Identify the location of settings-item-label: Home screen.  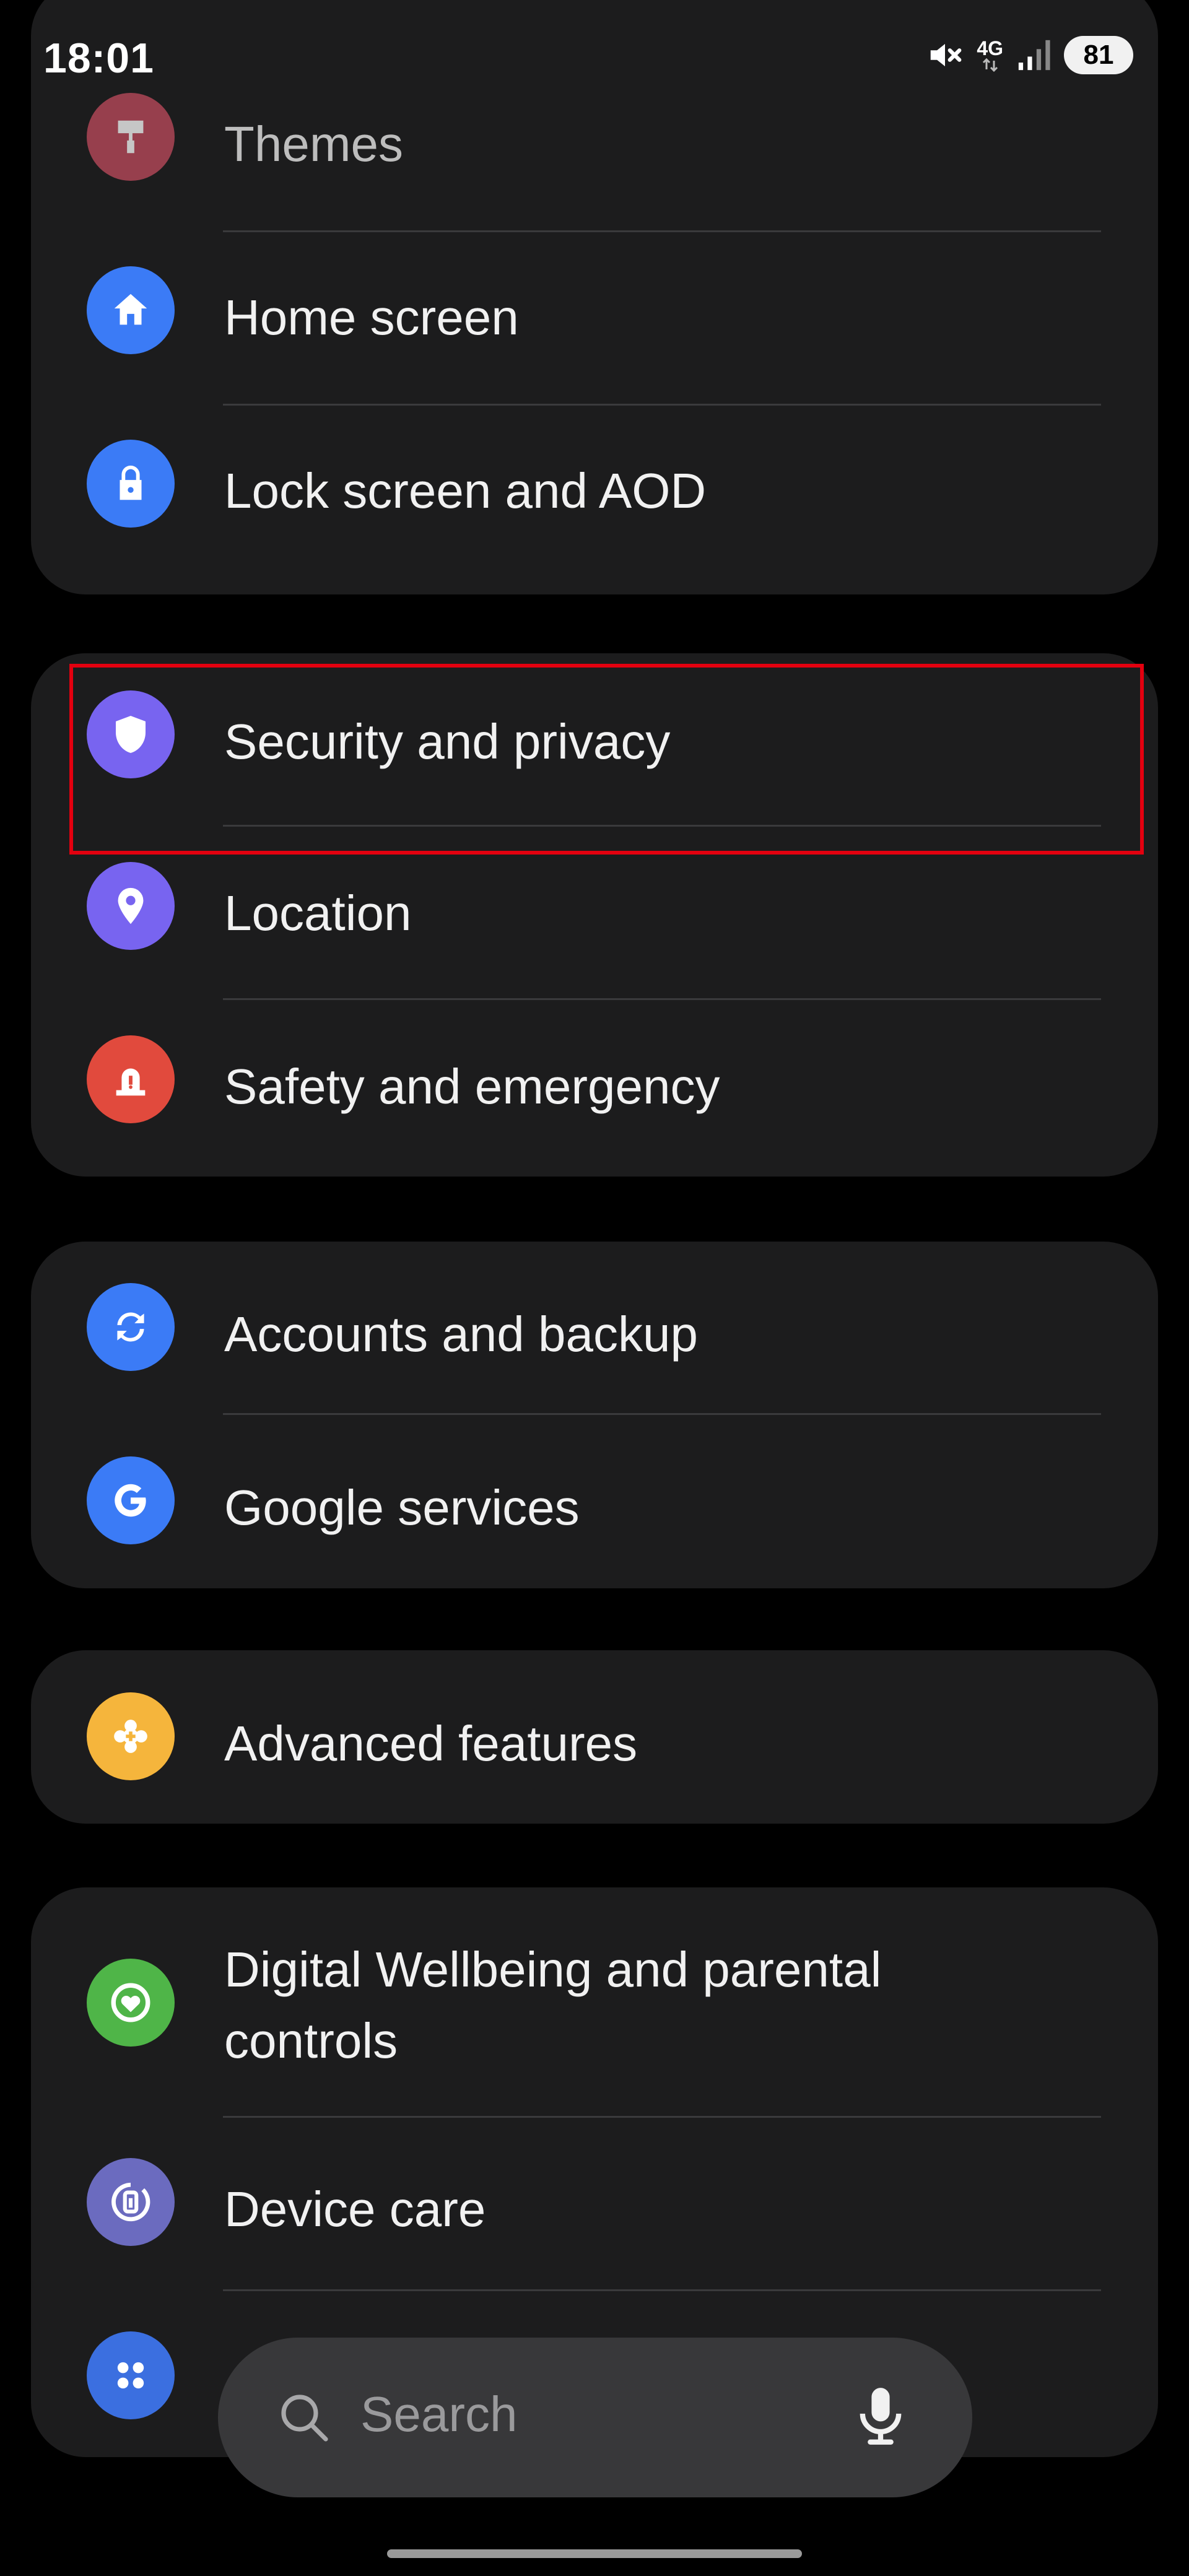
(371, 317).